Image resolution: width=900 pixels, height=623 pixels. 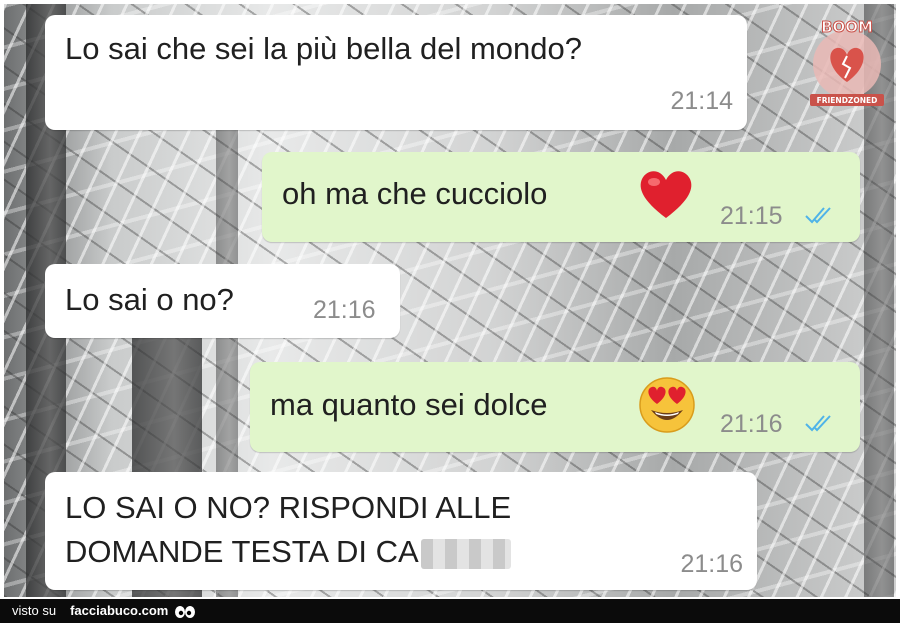 What do you see at coordinates (288, 507) in the screenshot?
I see `message-text-line-1: LO SAI O NO? RISPONDI ALLE` at bounding box center [288, 507].